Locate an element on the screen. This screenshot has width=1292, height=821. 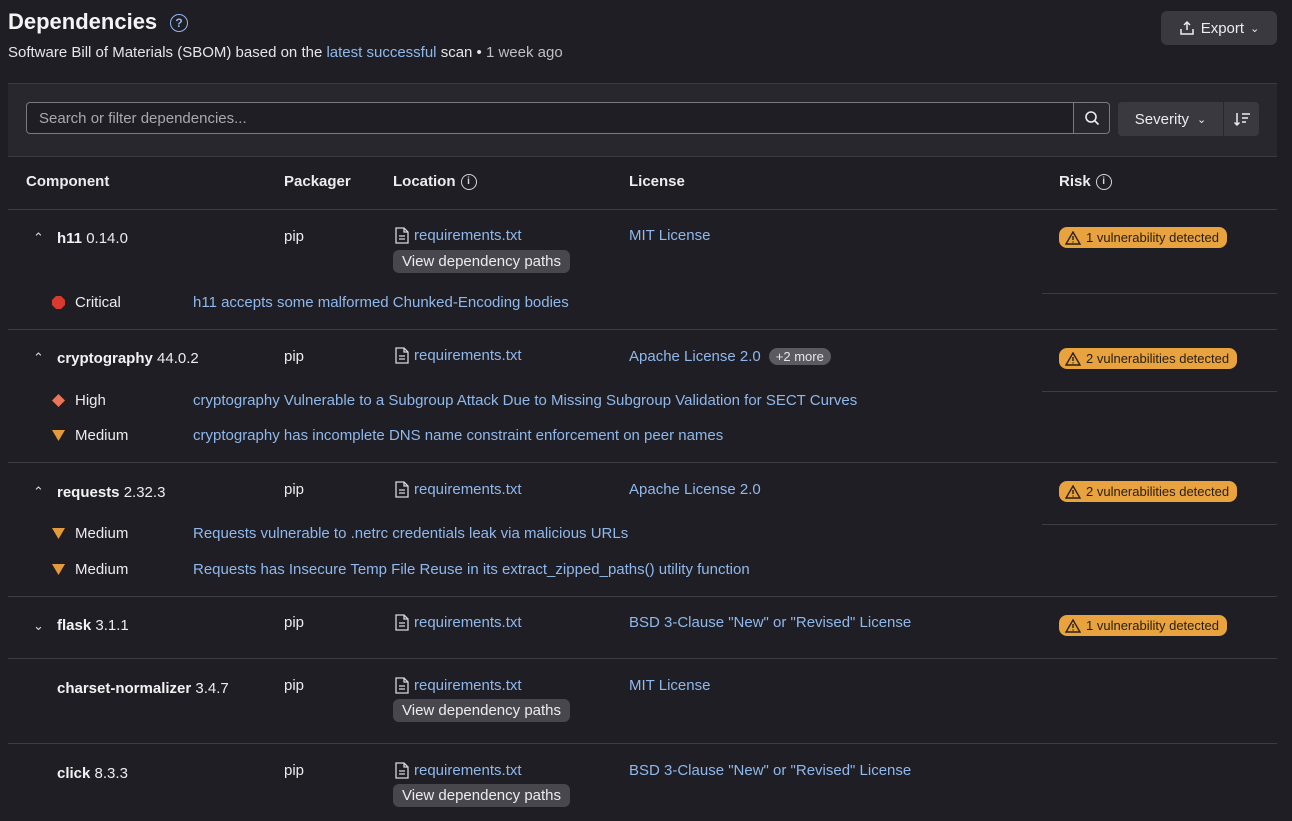
more-licenses-badge: +2 more is located at coordinates (799, 356).